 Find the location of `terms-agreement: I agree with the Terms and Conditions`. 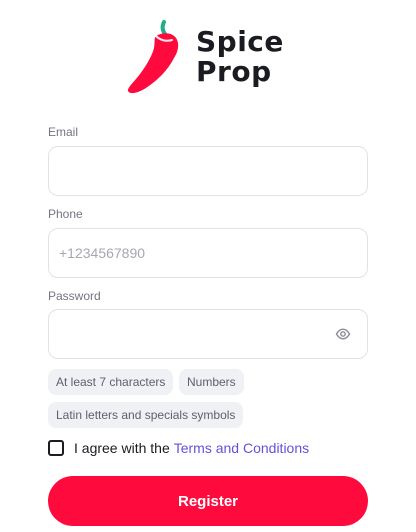

terms-agreement: I agree with the Terms and Conditions is located at coordinates (178, 448).